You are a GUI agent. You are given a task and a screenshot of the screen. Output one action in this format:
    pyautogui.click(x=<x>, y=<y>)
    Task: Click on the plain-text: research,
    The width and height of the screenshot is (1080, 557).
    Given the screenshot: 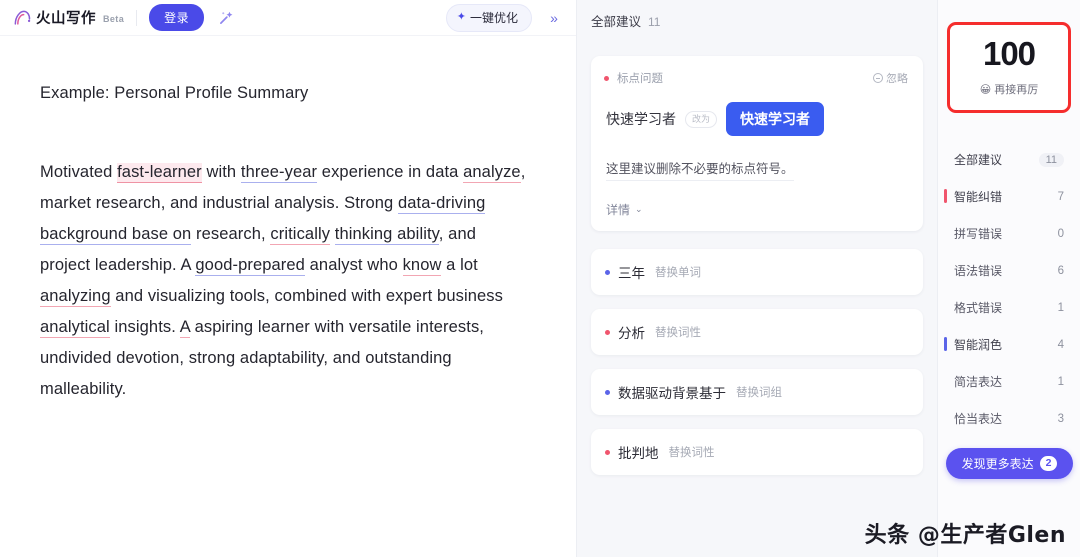 What is the action you would take?
    pyautogui.click(x=231, y=234)
    